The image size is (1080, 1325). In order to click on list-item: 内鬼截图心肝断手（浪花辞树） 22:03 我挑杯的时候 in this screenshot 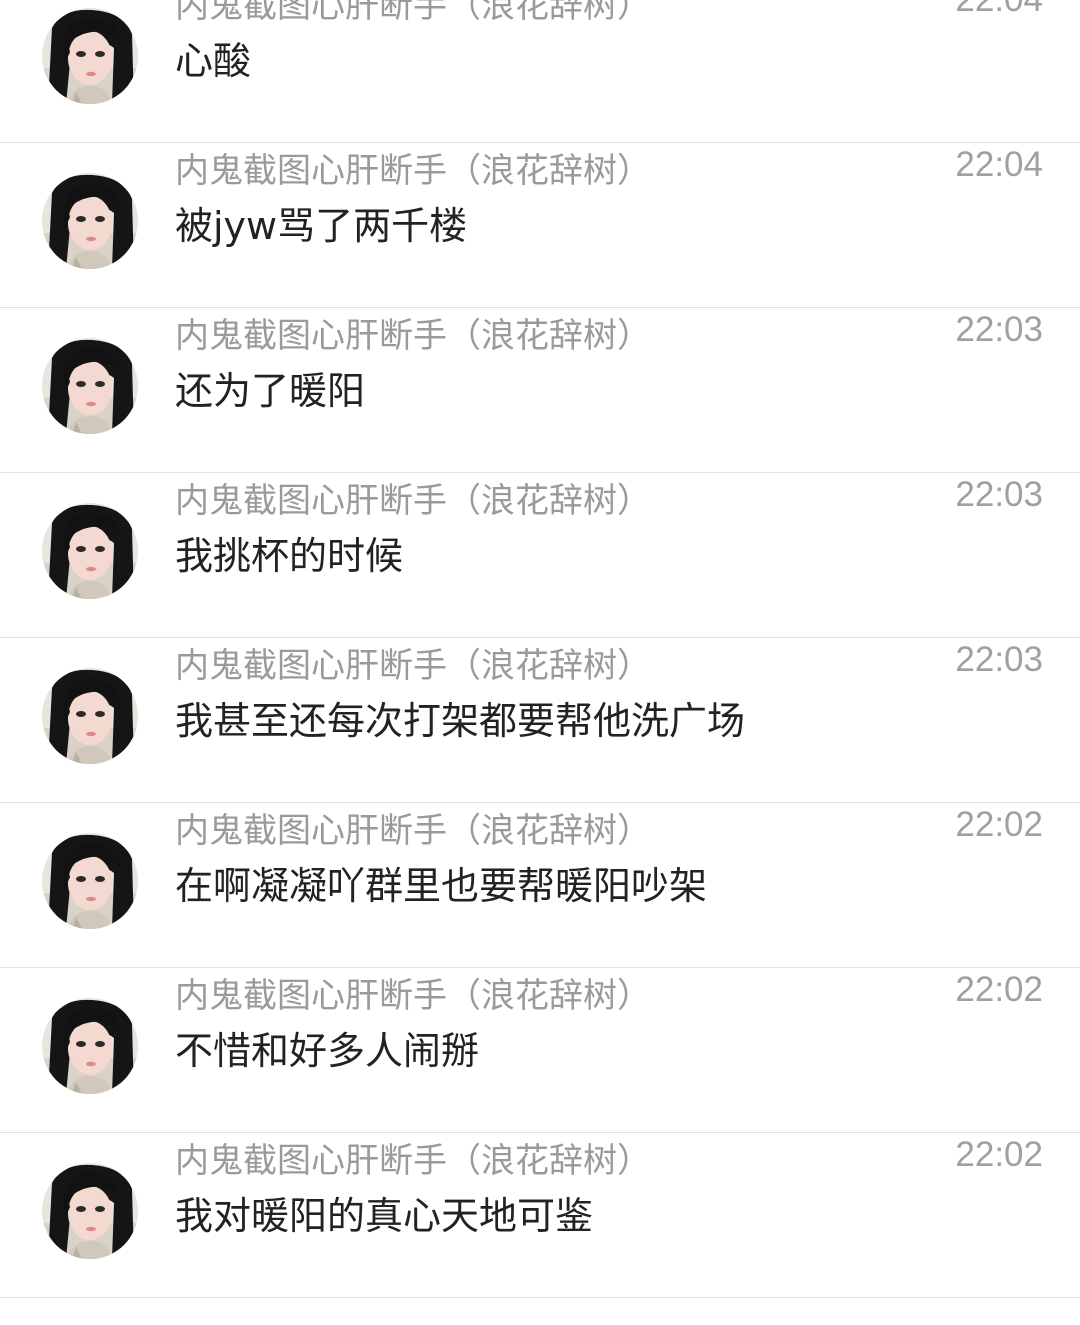, I will do `click(540, 555)`.